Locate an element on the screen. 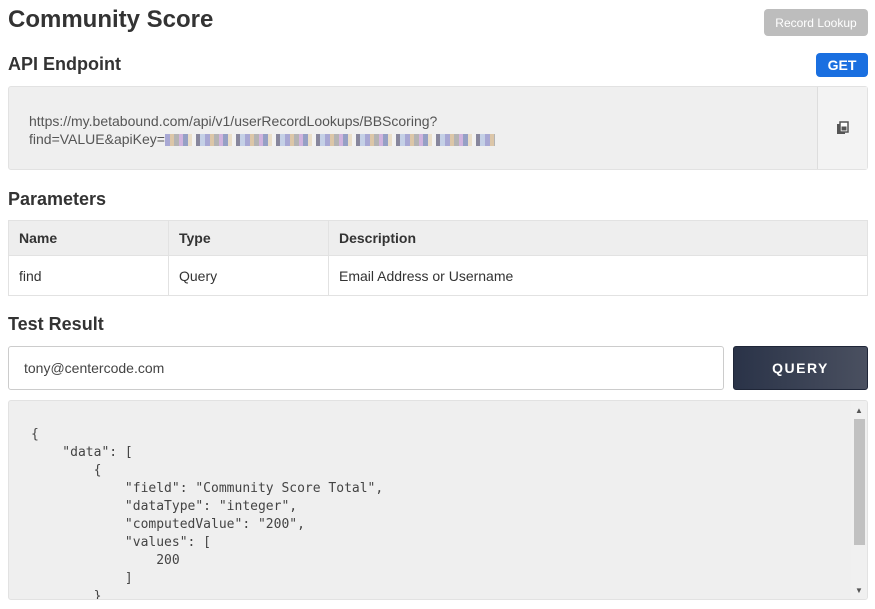 Image resolution: width=875 pixels, height=609 pixels. table-header-row: Name Type Description is located at coordinates (438, 238).